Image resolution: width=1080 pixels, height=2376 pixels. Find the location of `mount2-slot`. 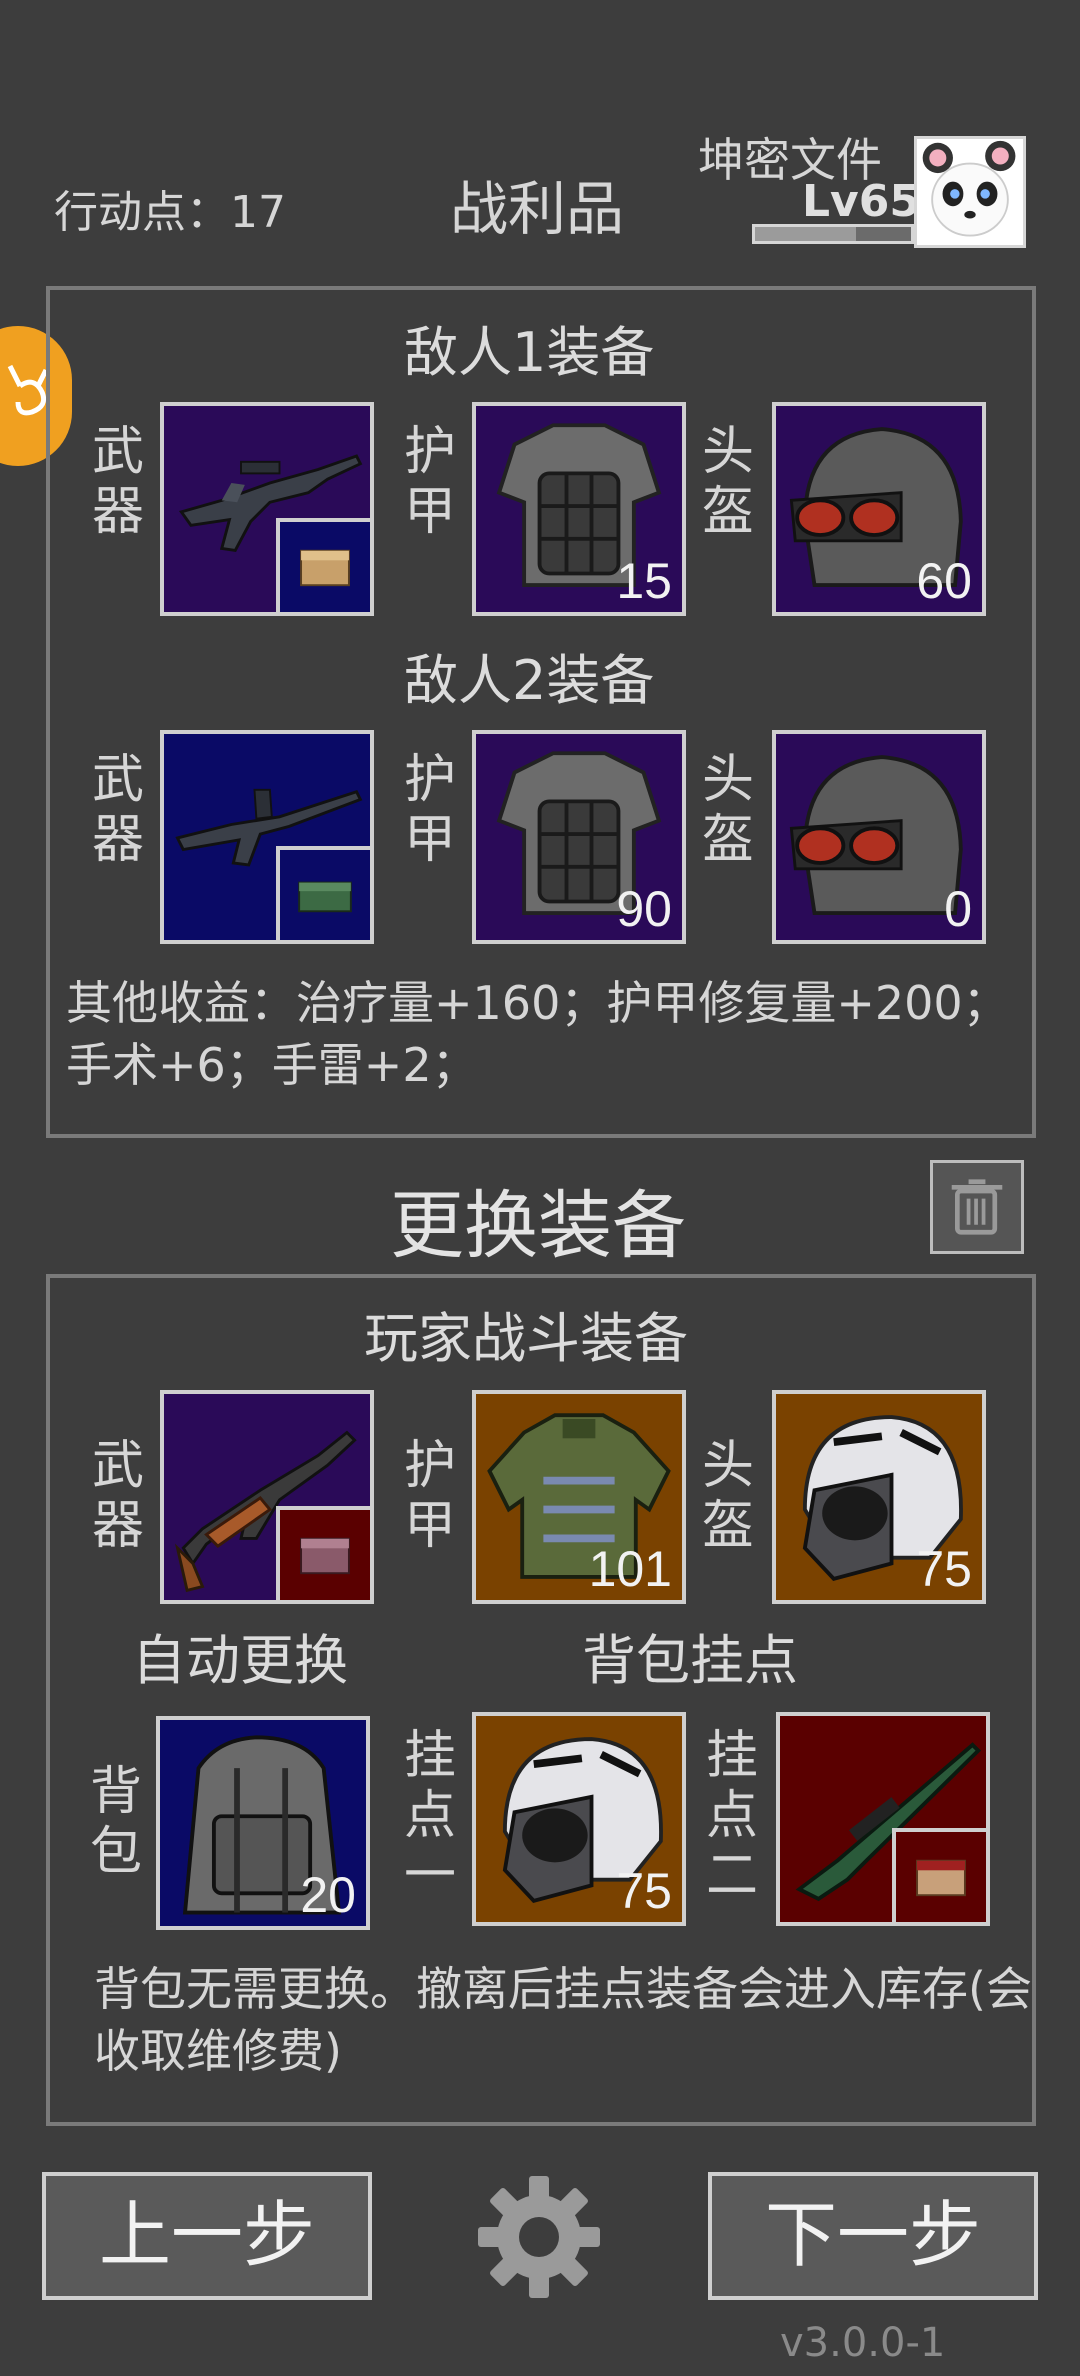

mount2-slot is located at coordinates (883, 1819).